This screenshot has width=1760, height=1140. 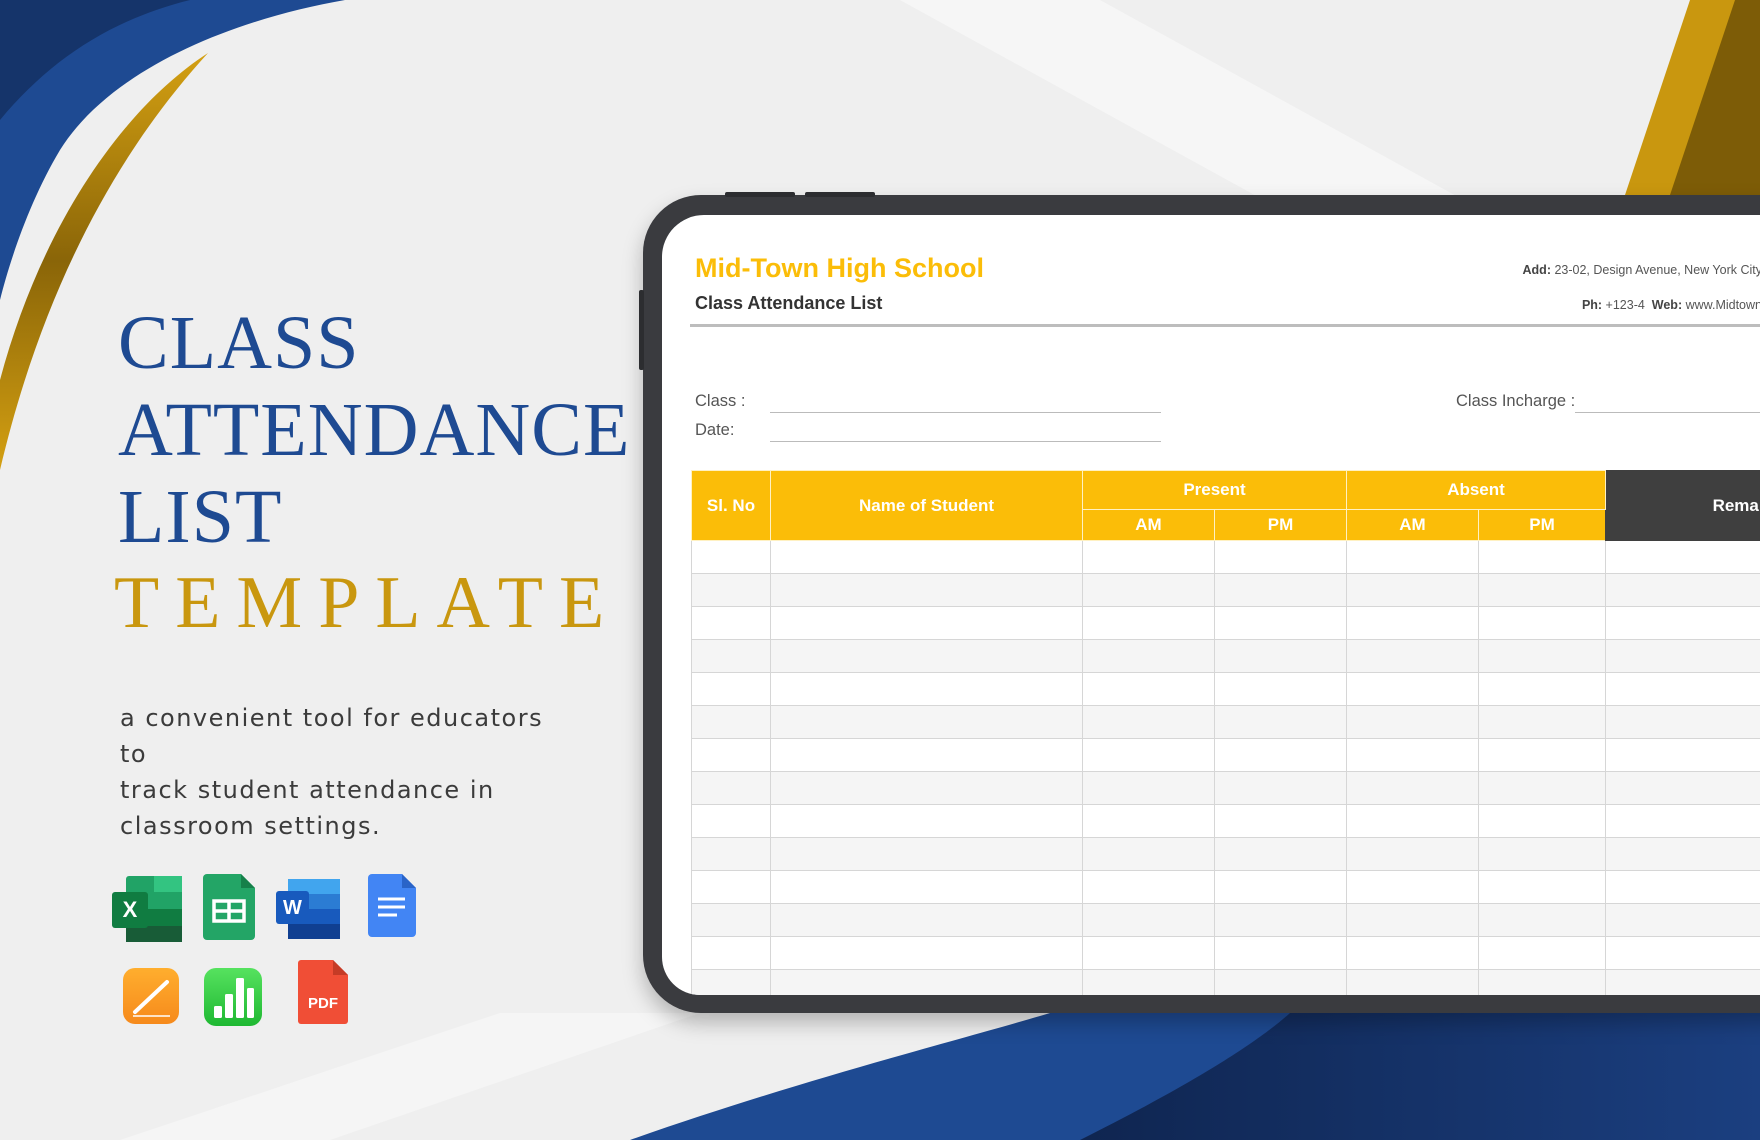 What do you see at coordinates (323, 992) in the screenshot?
I see `pdf-icon: PDF` at bounding box center [323, 992].